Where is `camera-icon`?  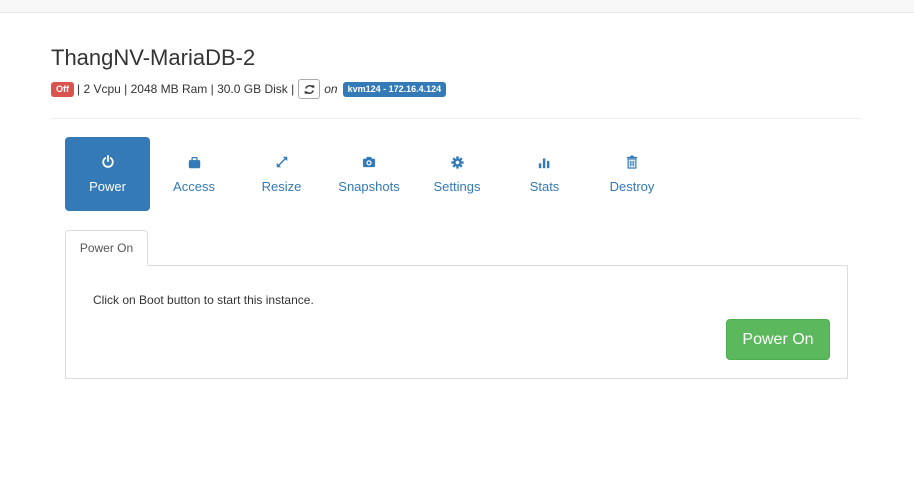
camera-icon is located at coordinates (369, 162).